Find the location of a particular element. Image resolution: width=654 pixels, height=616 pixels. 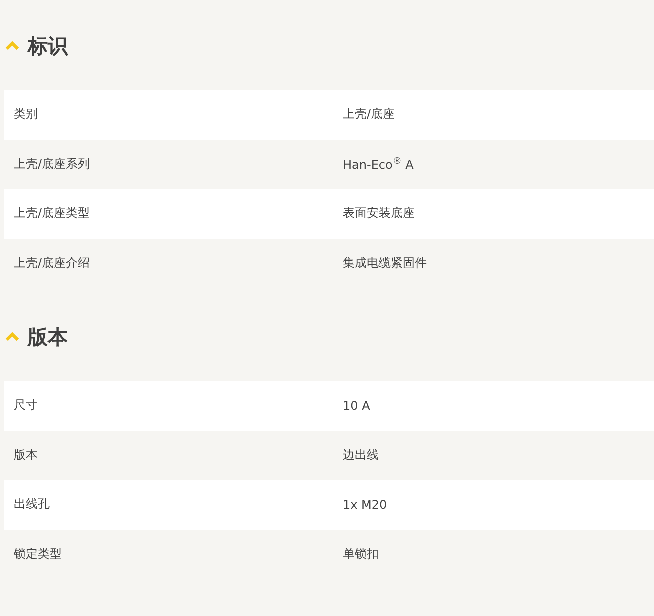

property-label: 上壳/底座系列 is located at coordinates (52, 164).